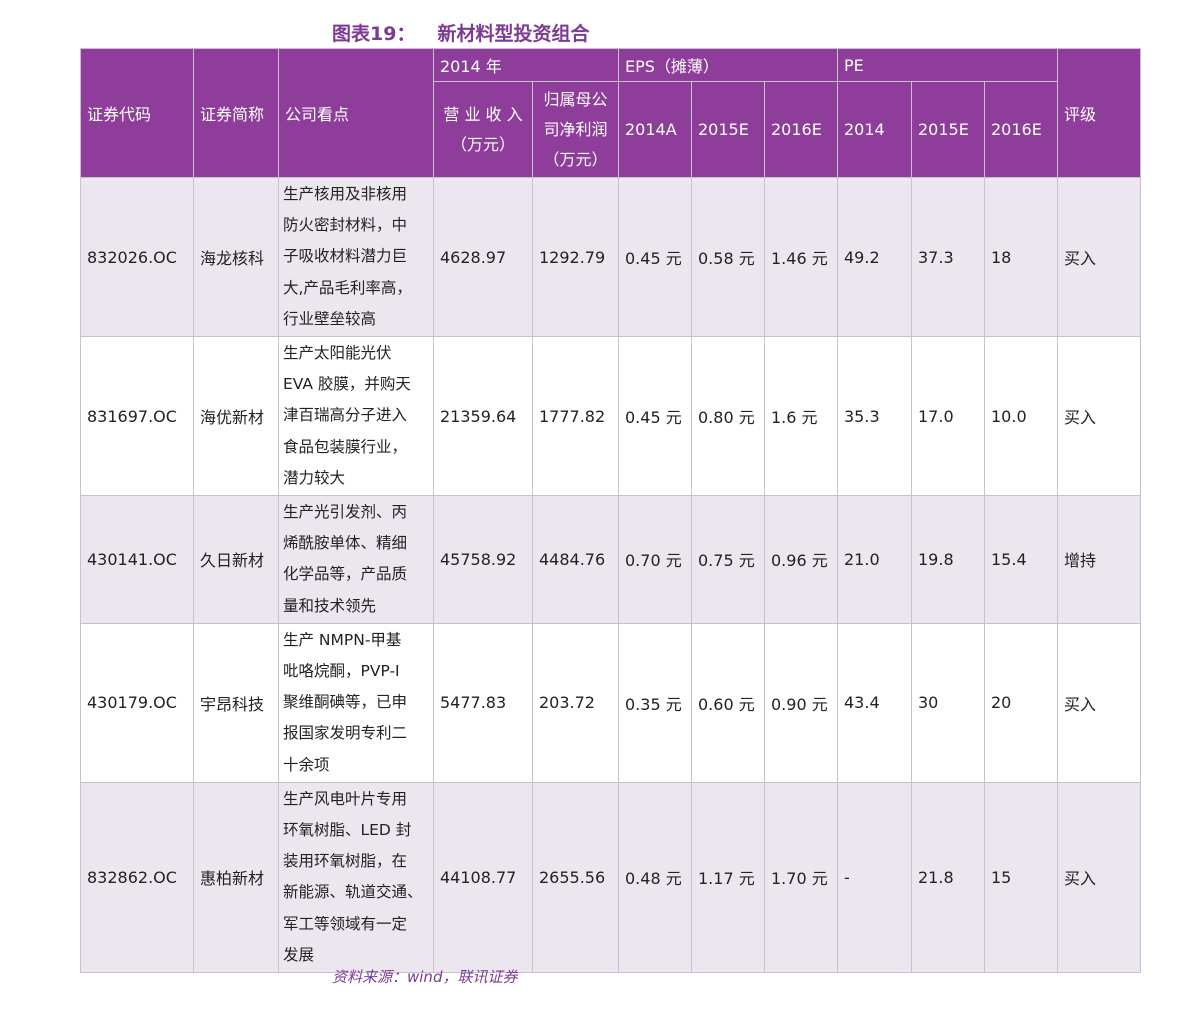  I want to click on cell-name: 惠柏新材, so click(236, 877).